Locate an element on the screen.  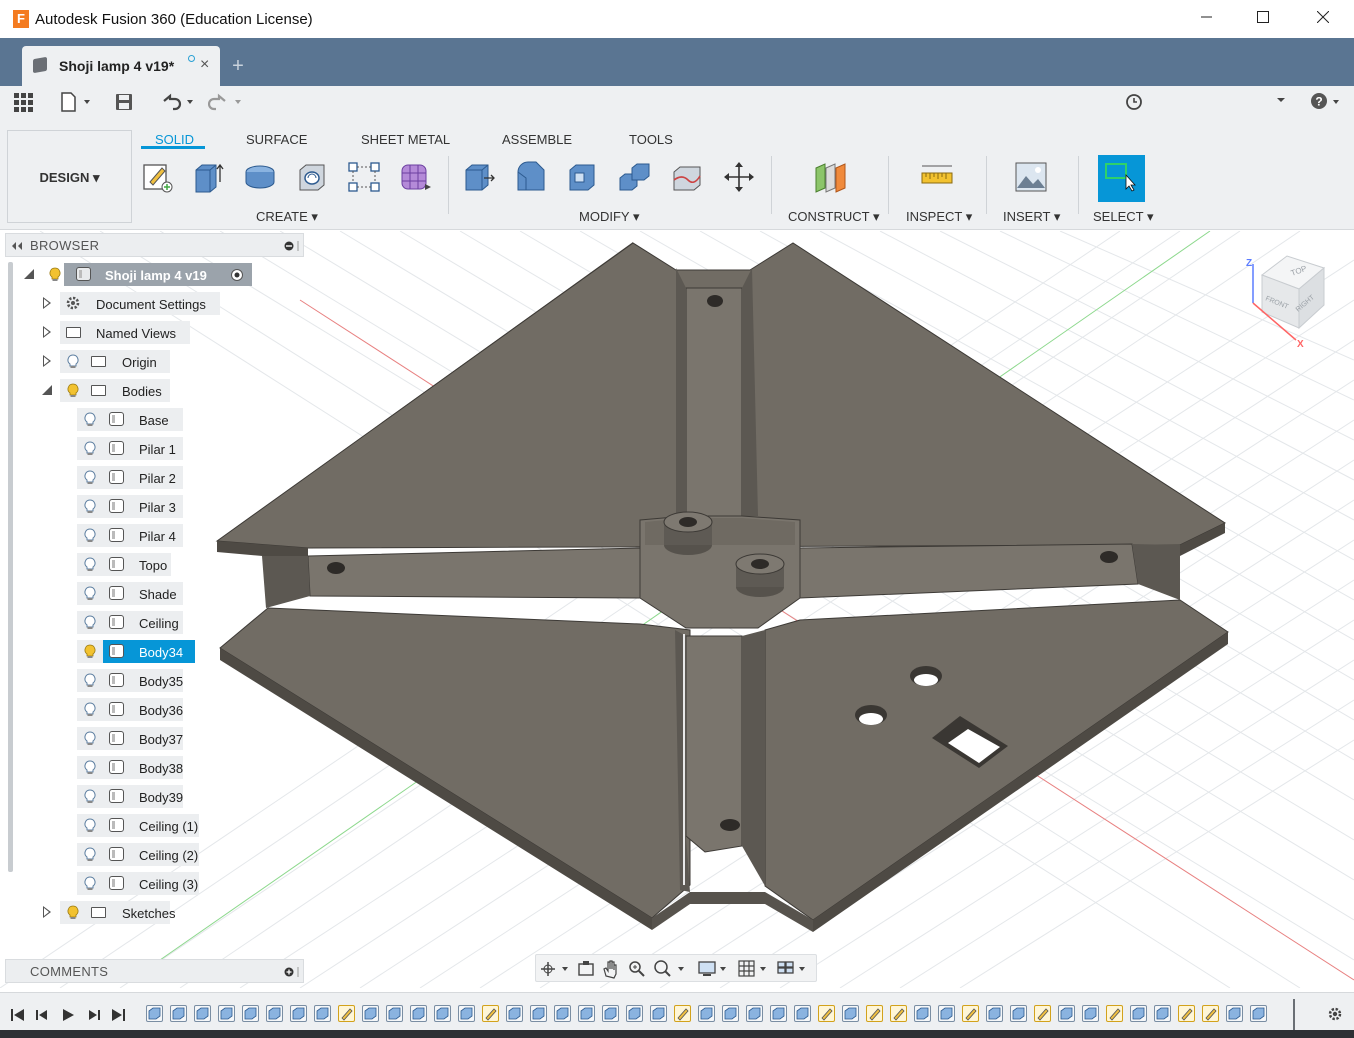
shell-button is located at coordinates (583, 177).